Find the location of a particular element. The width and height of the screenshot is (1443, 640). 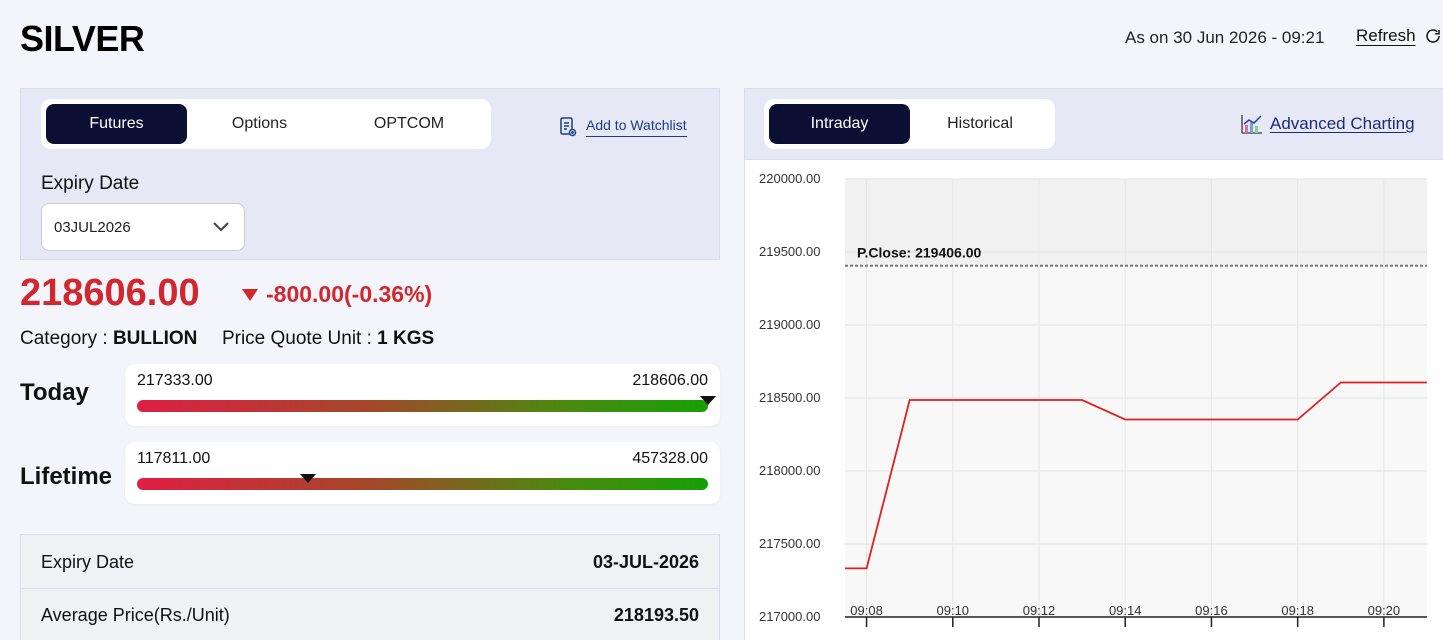

detail-value: 218193.50 is located at coordinates (656, 615).